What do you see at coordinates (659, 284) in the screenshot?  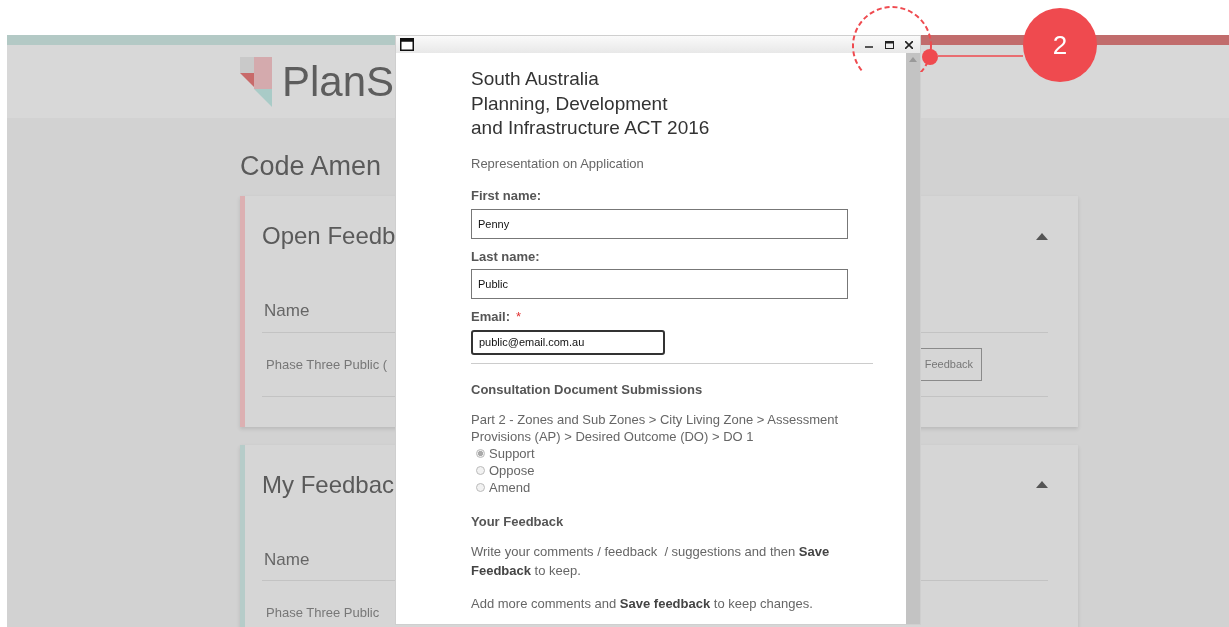 I see `input-field: Public` at bounding box center [659, 284].